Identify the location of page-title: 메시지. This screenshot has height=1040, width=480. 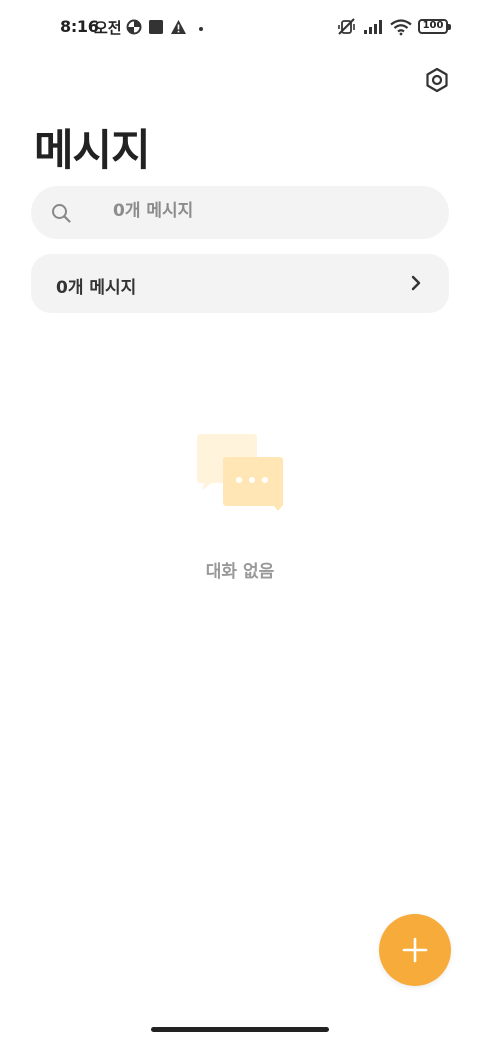
(92, 151).